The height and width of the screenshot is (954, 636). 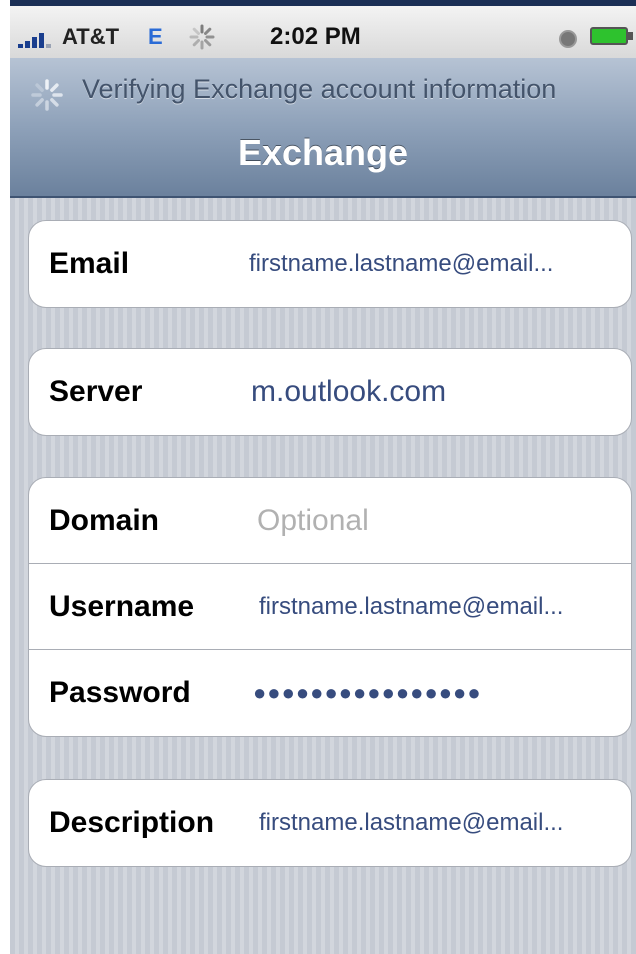 I want to click on server-field: m.outlook.com, so click(x=348, y=392).